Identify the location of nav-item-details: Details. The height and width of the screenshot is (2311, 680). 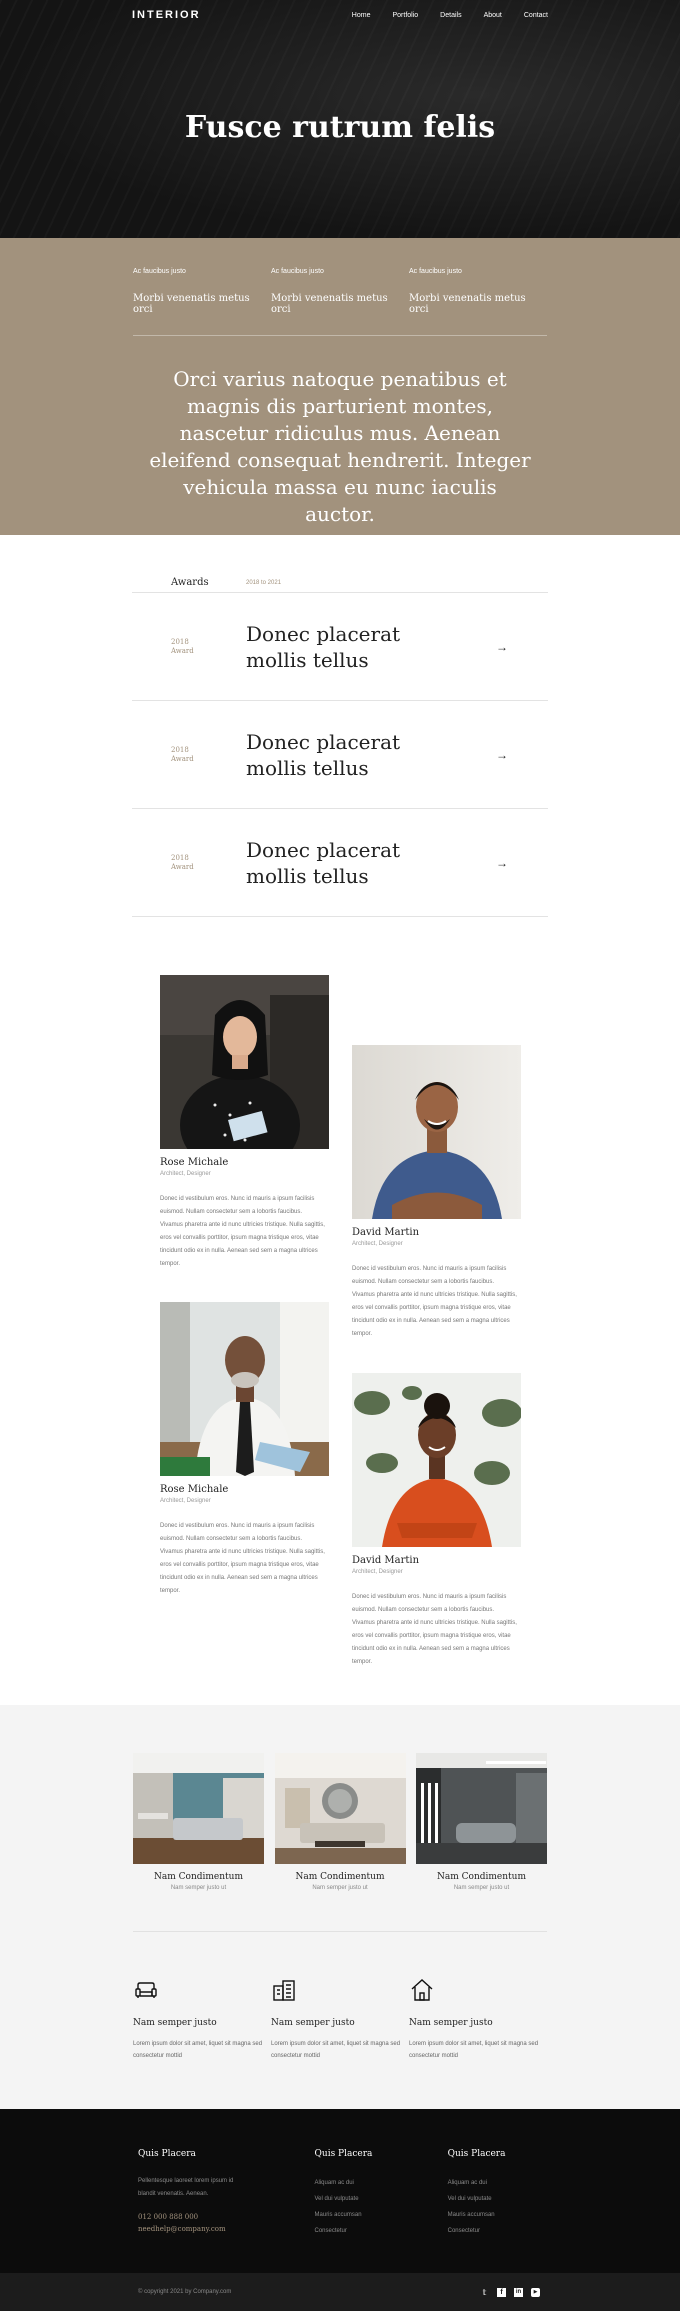
(450, 15).